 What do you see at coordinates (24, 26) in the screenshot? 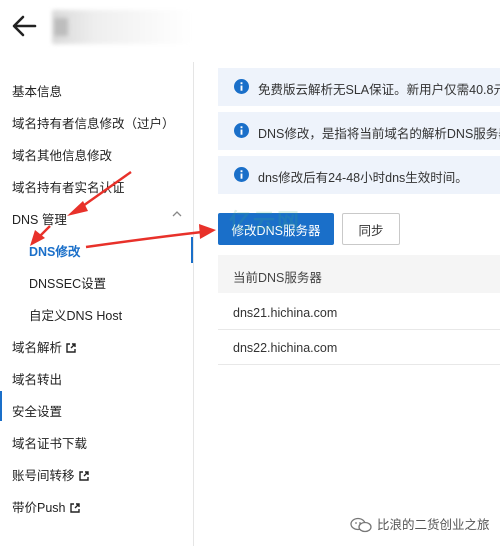
I see `arrow-left-icon` at bounding box center [24, 26].